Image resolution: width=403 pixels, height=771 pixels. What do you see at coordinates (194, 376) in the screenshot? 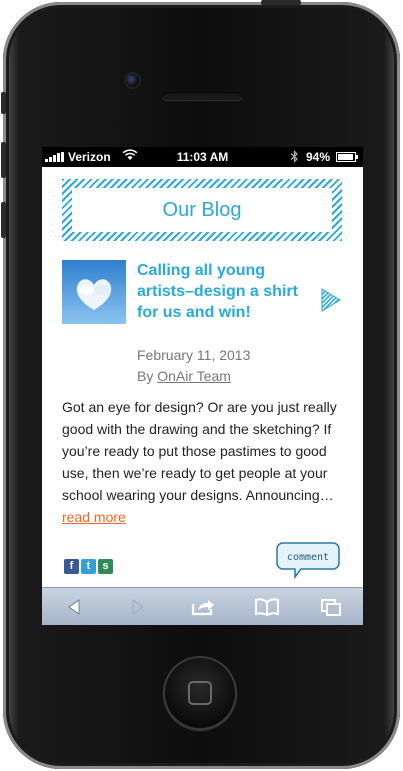
I see `author-link: OnAir Team` at bounding box center [194, 376].